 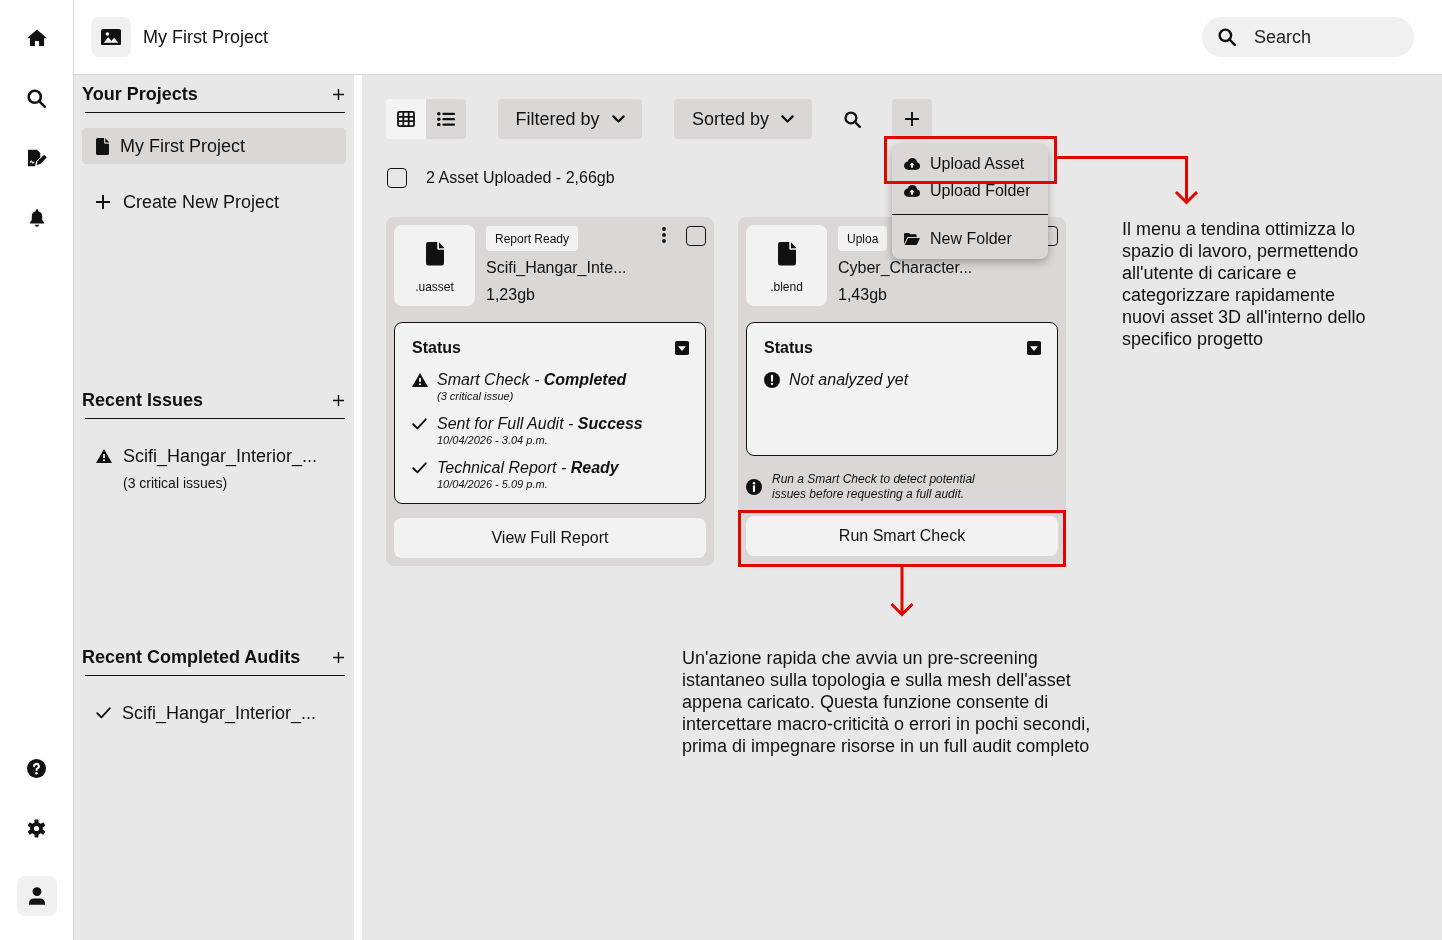 I want to click on action-button: View Full Report, so click(x=550, y=538).